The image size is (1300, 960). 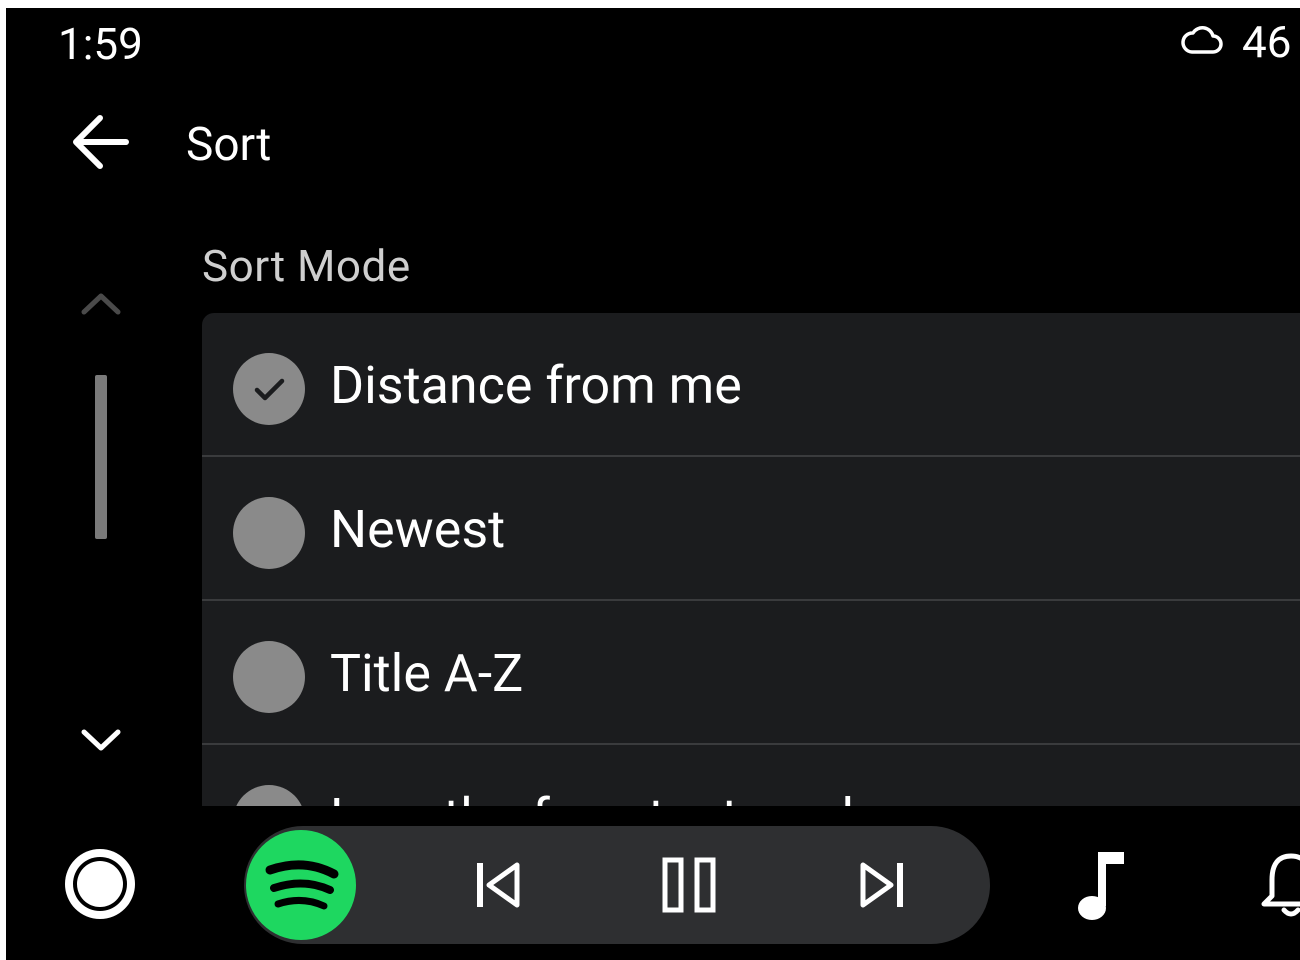 I want to click on page-title: Sort, so click(x=229, y=145).